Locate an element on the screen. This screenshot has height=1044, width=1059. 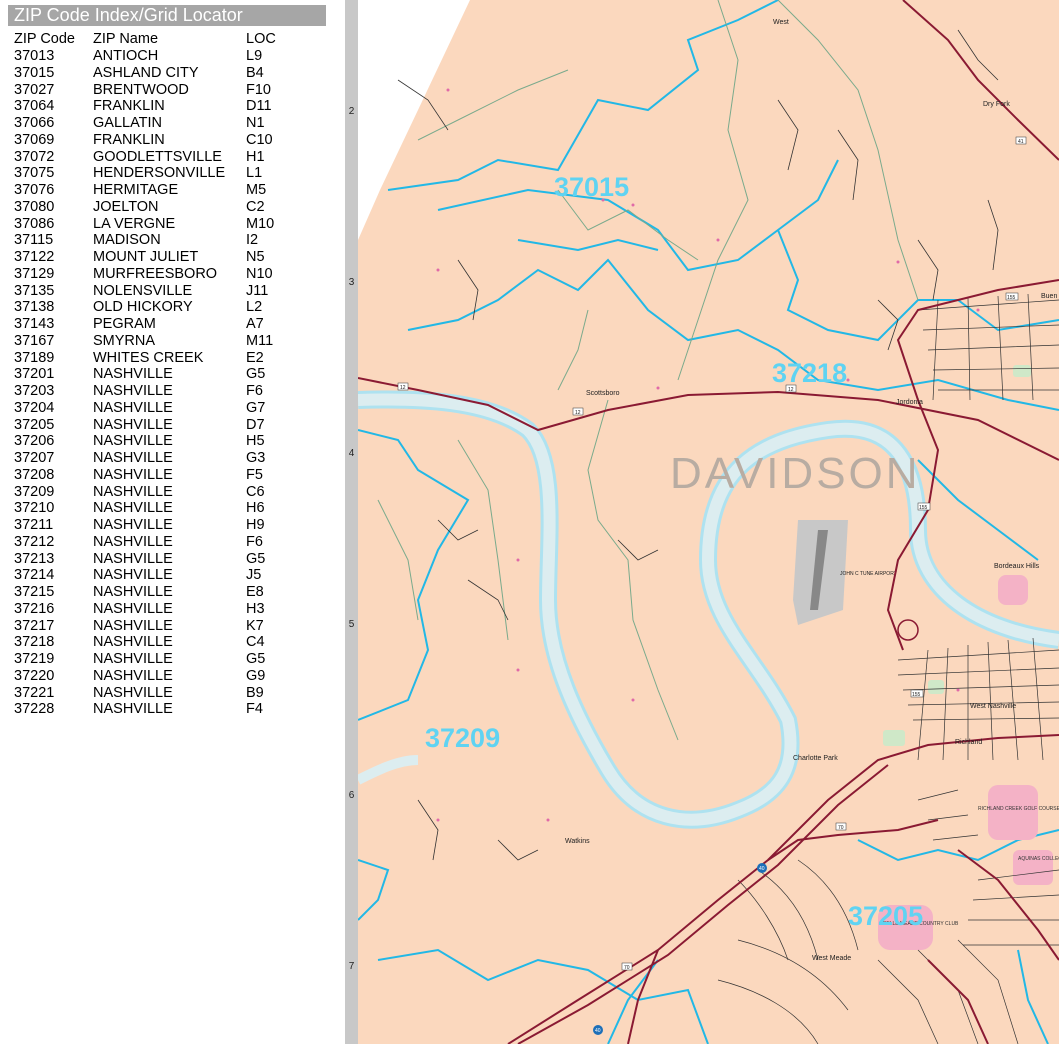
loc-cell: D7 is located at coordinates (255, 424).